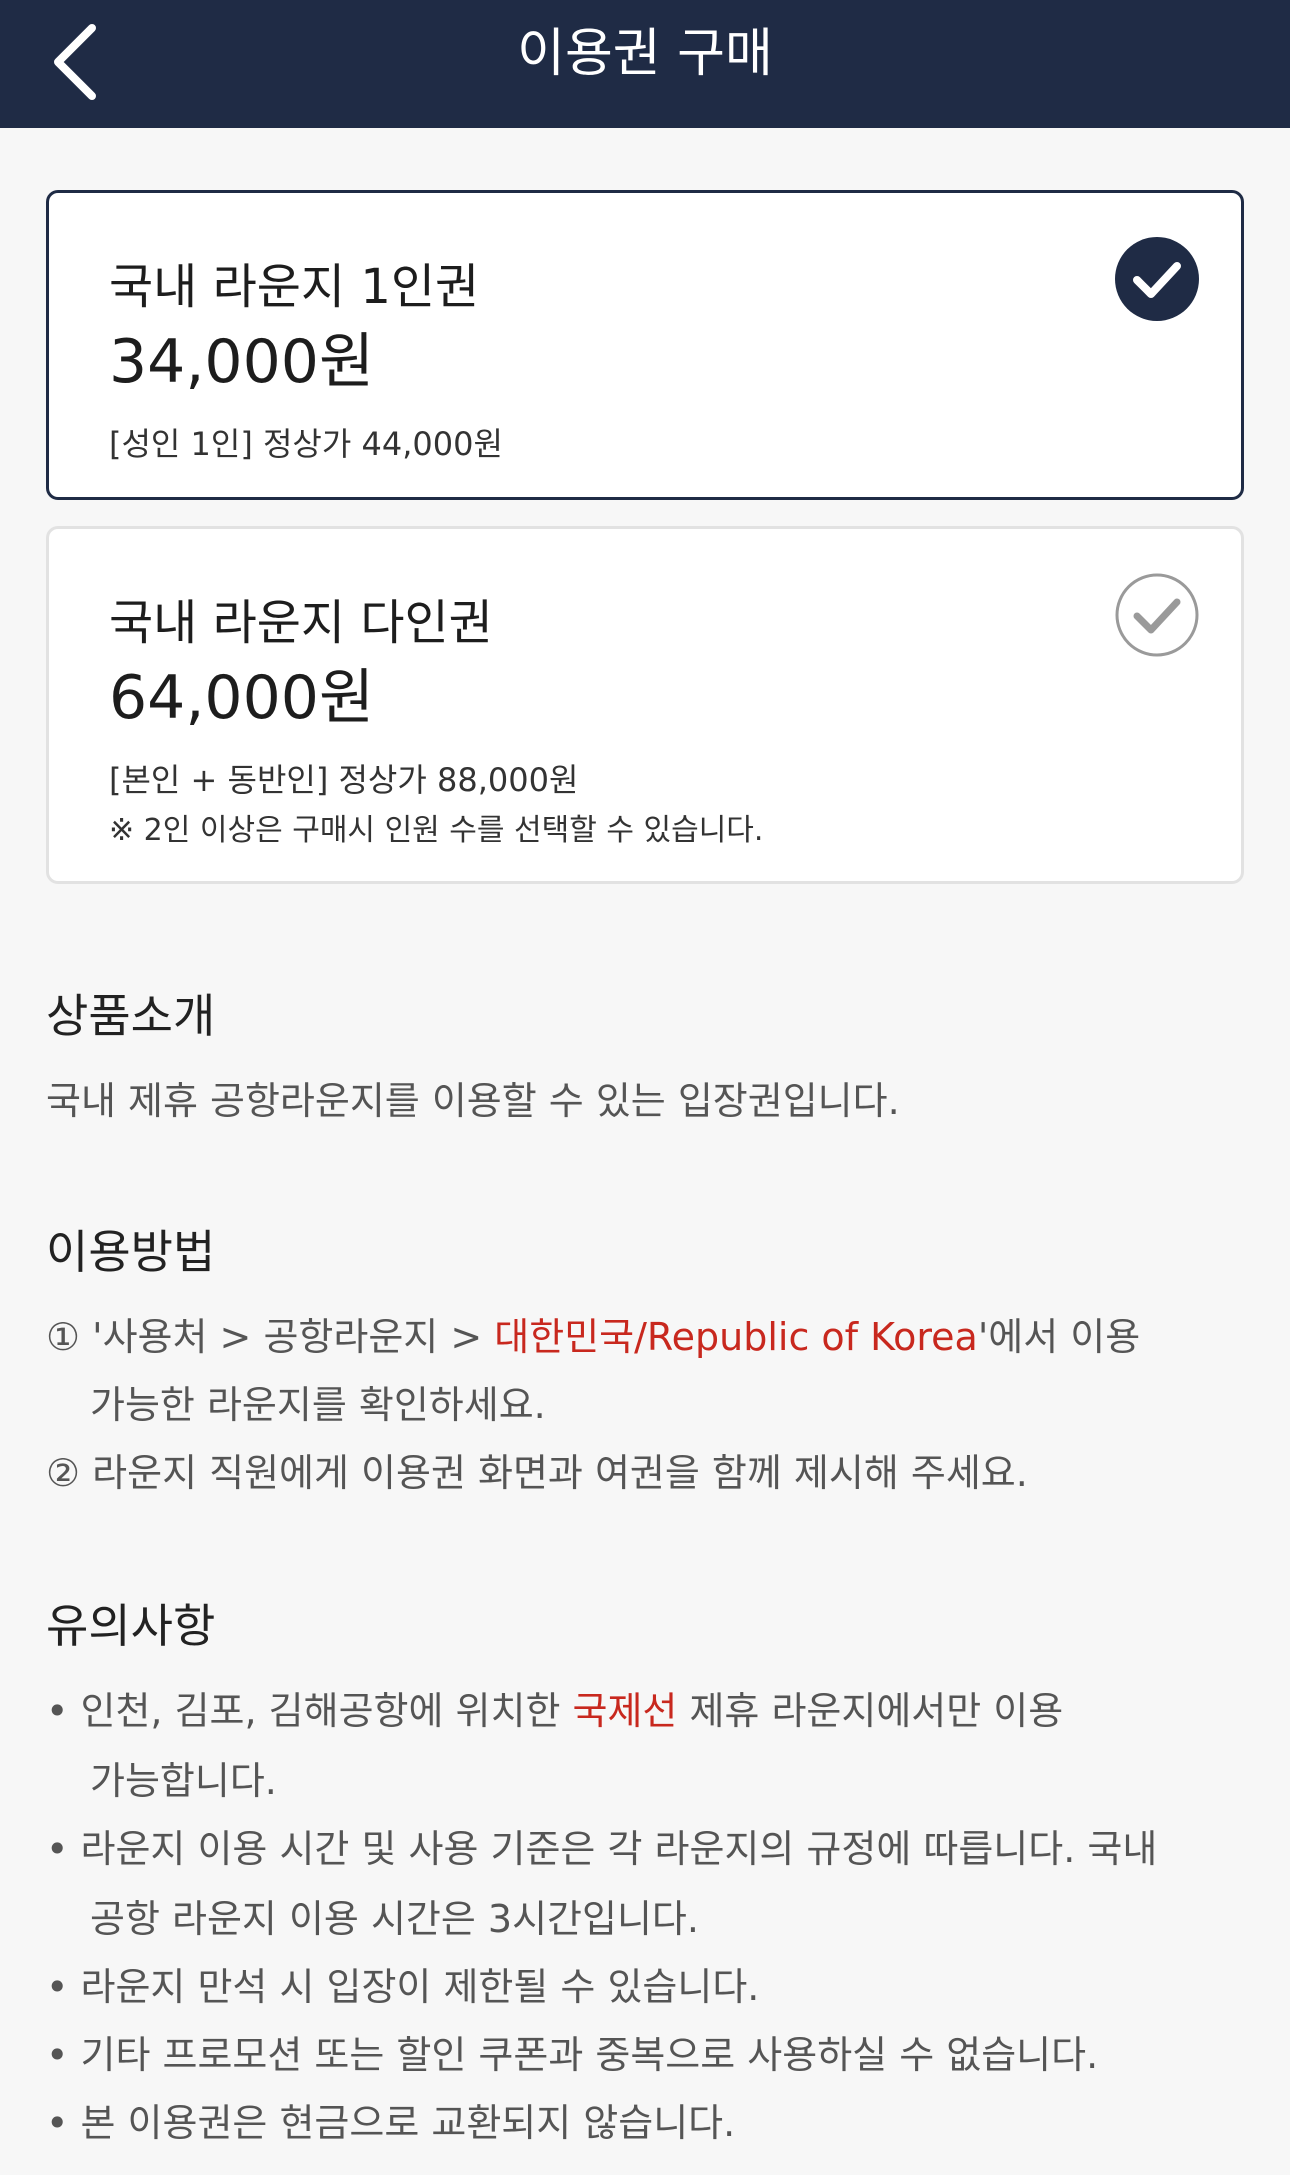 The width and height of the screenshot is (1290, 2175). Describe the element at coordinates (183, 1781) in the screenshot. I see `notice-item-1-cont: 가능합니다.` at that location.